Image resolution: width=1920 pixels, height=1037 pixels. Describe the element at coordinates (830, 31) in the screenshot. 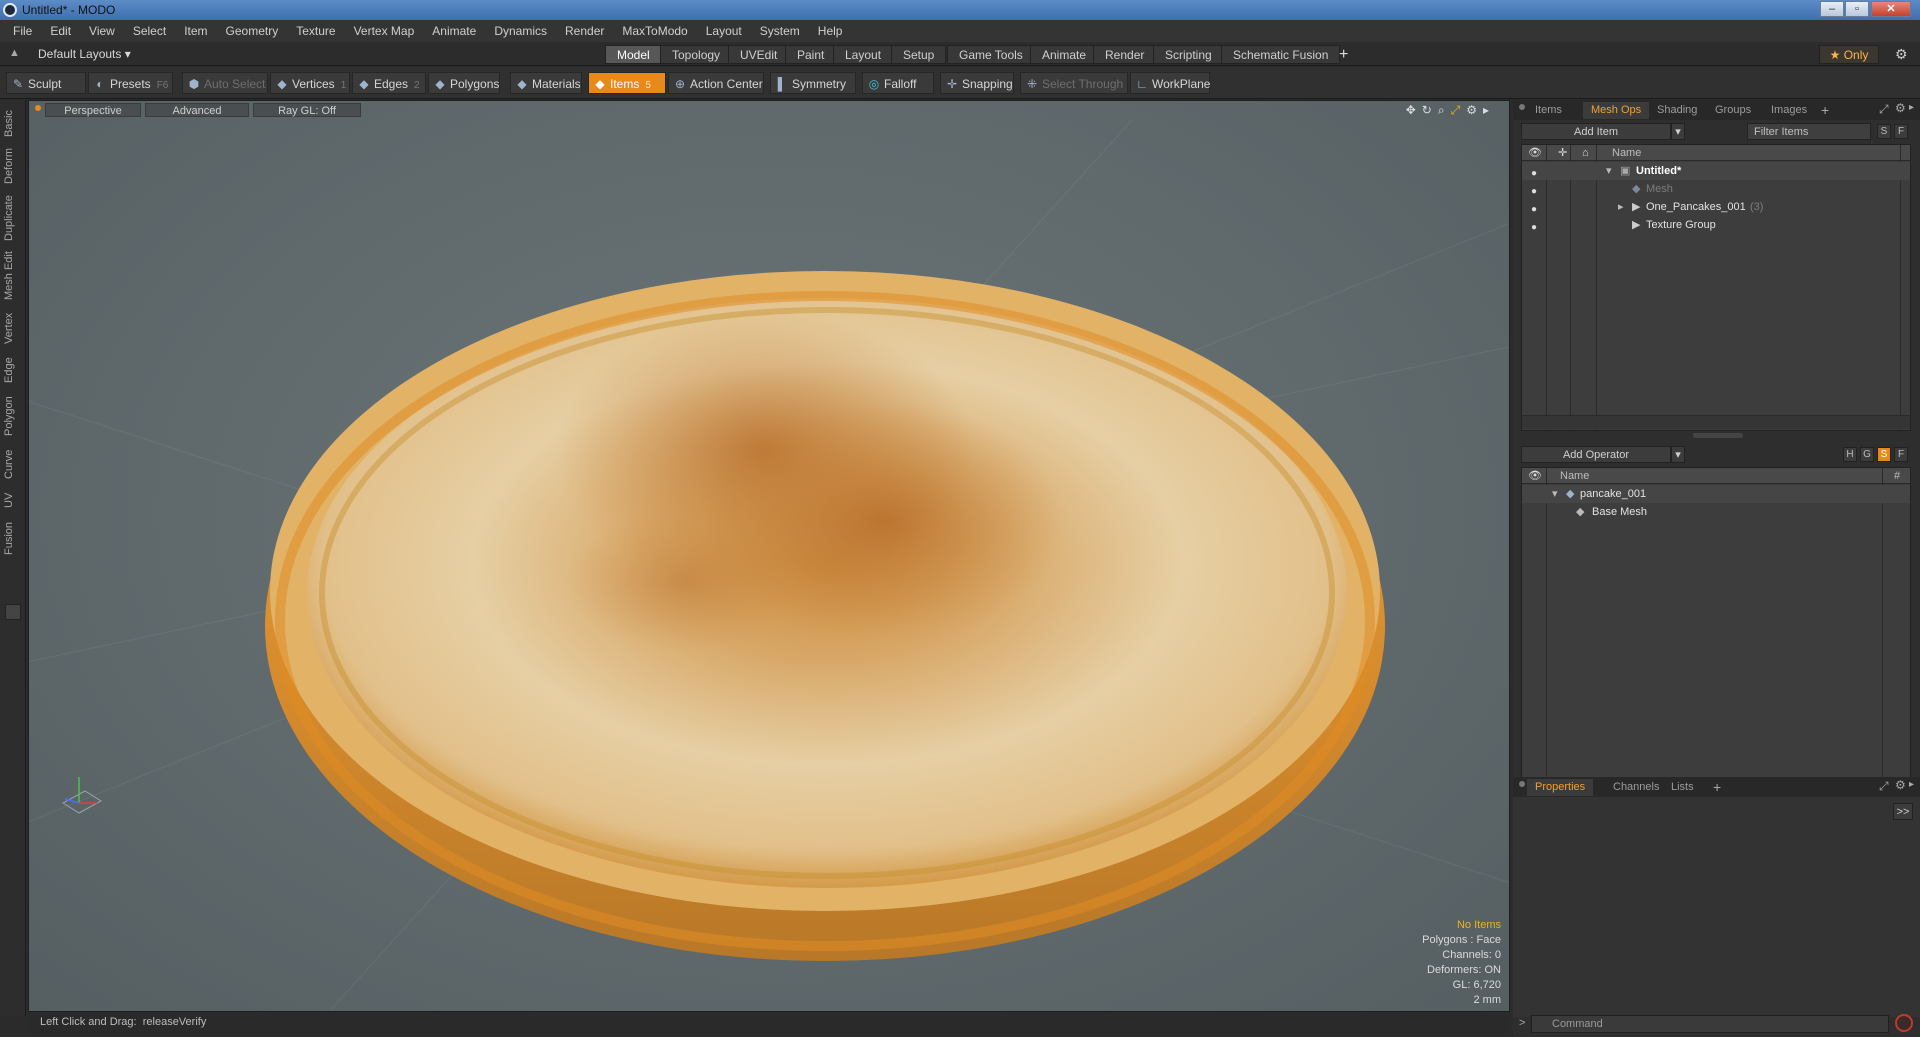

I see `menu-help: Help` at that location.